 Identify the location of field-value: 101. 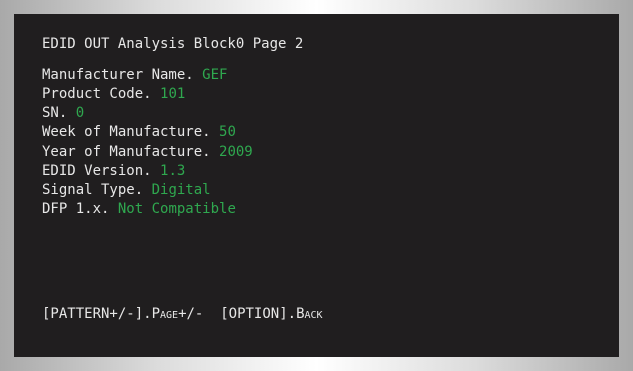
(173, 94).